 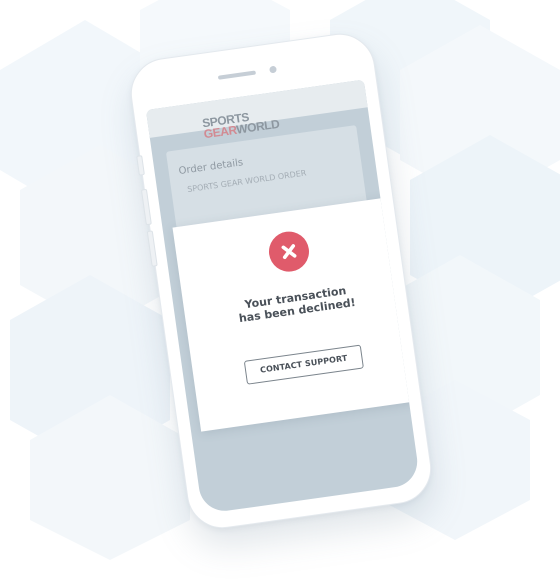 I want to click on phone-camera, so click(x=273, y=69).